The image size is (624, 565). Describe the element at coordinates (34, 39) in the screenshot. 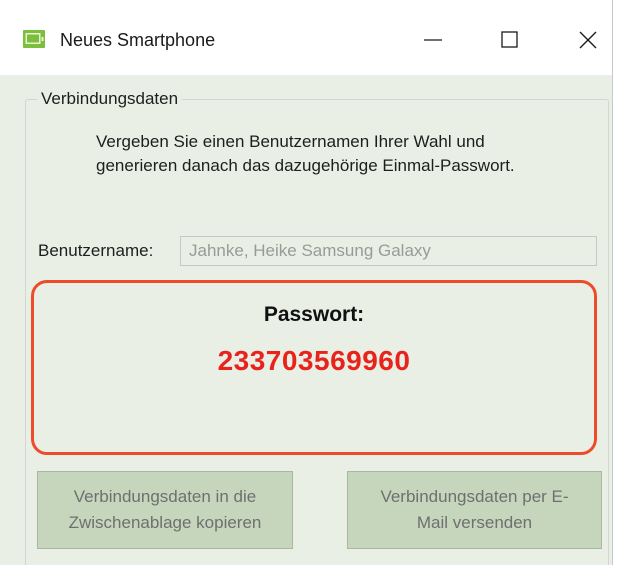

I see `smartphone-app-icon` at that location.